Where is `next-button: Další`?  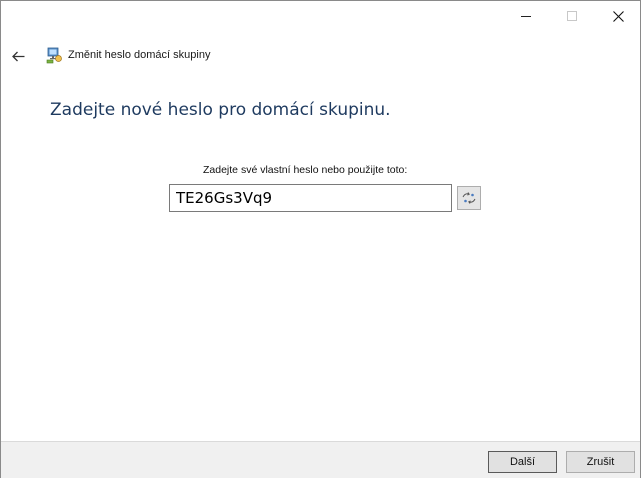
next-button: Další is located at coordinates (522, 462).